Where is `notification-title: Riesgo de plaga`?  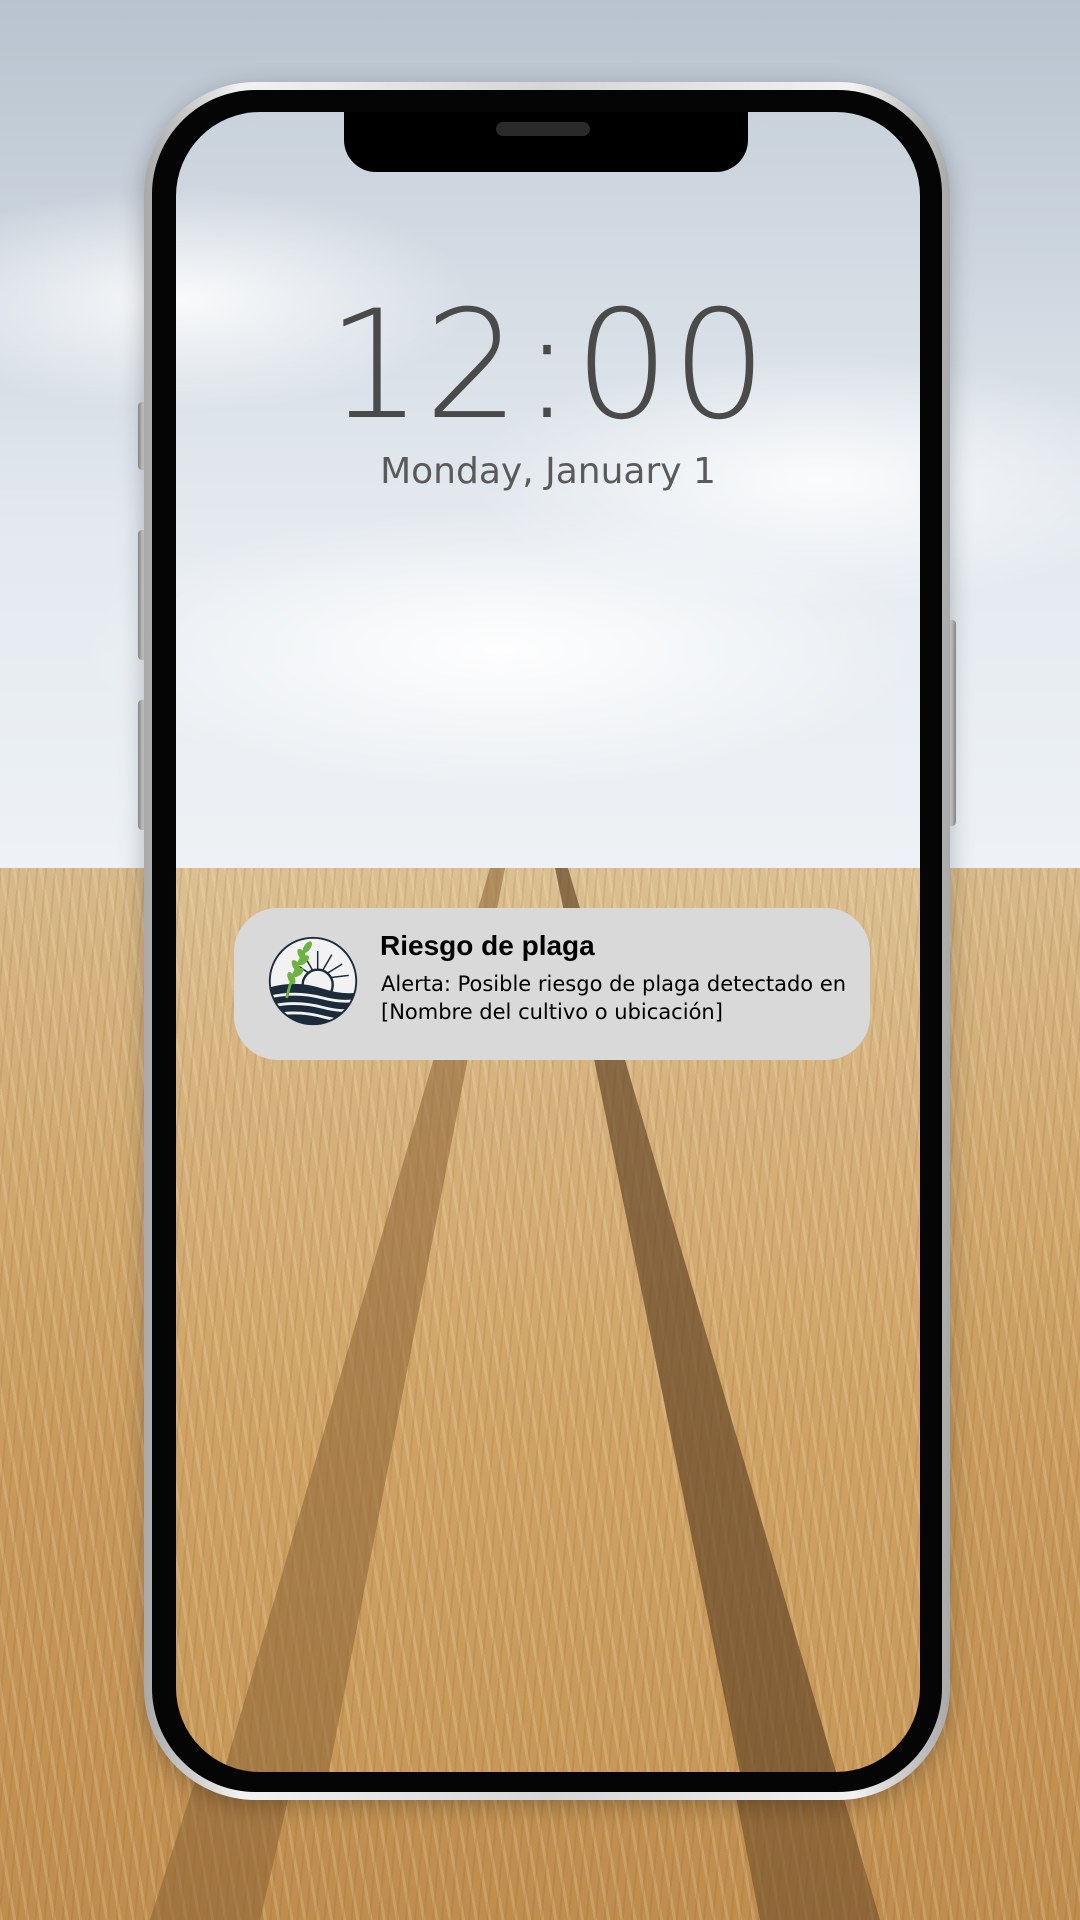 notification-title: Riesgo de plaga is located at coordinates (487, 945).